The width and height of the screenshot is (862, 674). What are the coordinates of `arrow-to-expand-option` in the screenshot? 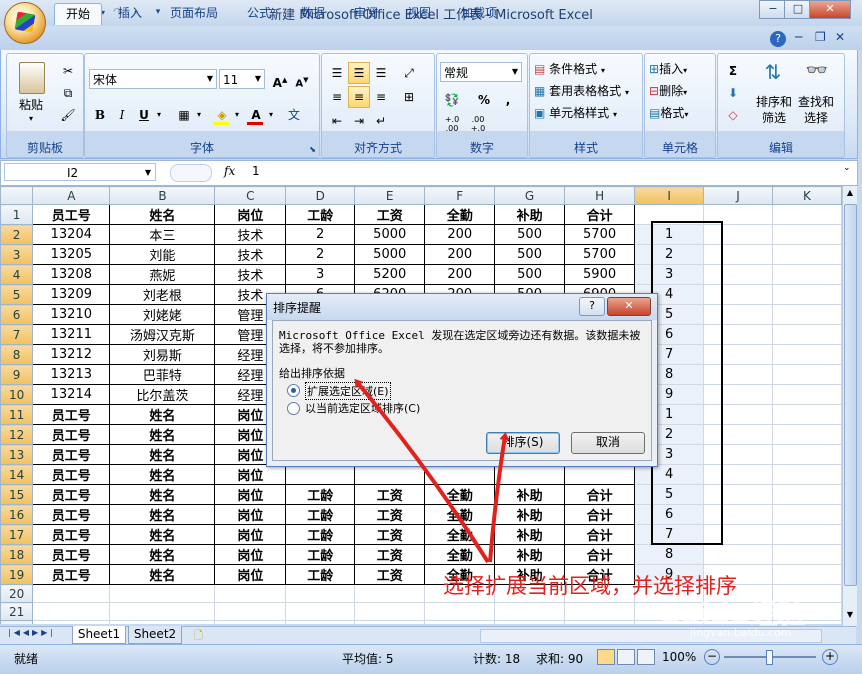 It's located at (422, 471).